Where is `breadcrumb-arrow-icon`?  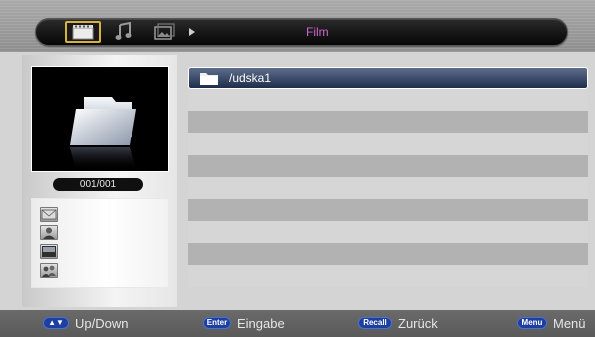 breadcrumb-arrow-icon is located at coordinates (192, 32).